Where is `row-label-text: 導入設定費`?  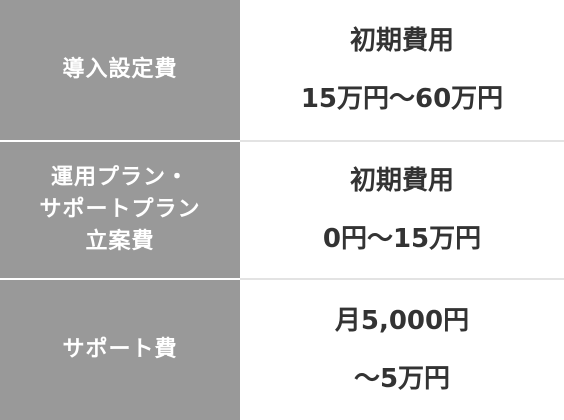
row-label-text: 導入設定費 is located at coordinates (120, 69).